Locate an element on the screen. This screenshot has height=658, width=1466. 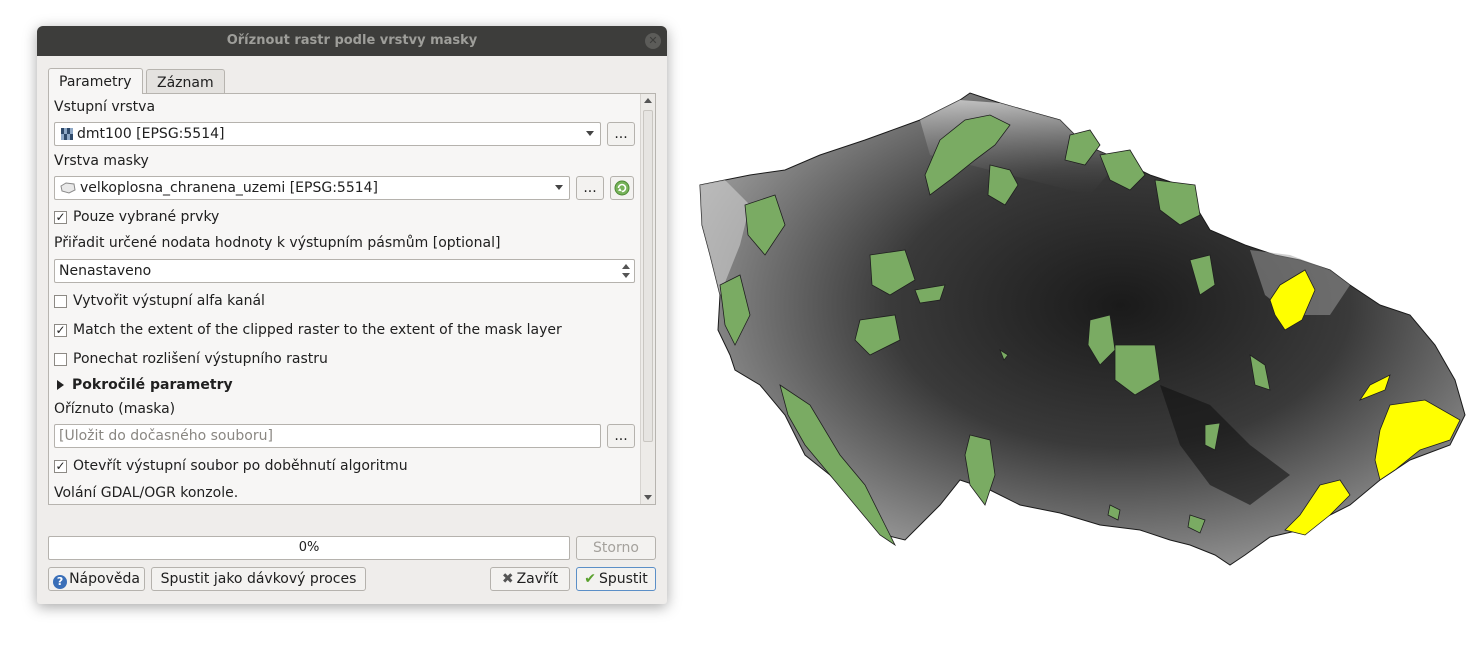
close-button: ✖ Zavřít is located at coordinates (530, 579).